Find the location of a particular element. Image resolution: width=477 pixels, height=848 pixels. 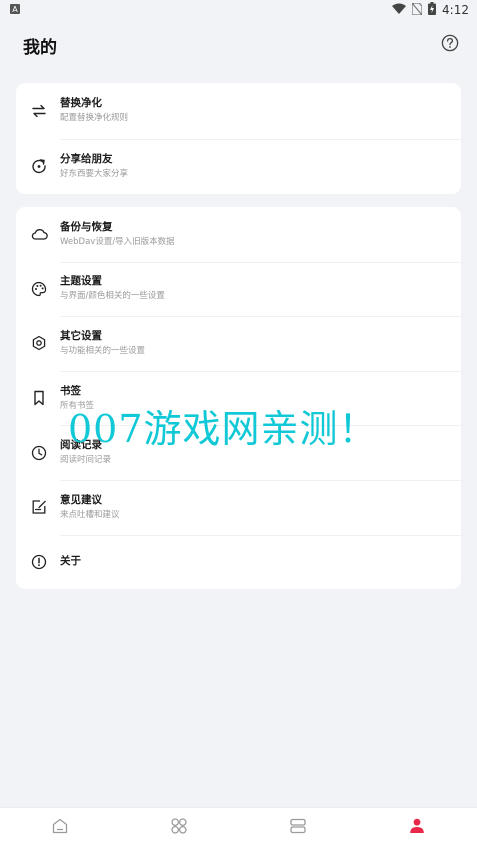

a-notification-icon: A is located at coordinates (15, 10).